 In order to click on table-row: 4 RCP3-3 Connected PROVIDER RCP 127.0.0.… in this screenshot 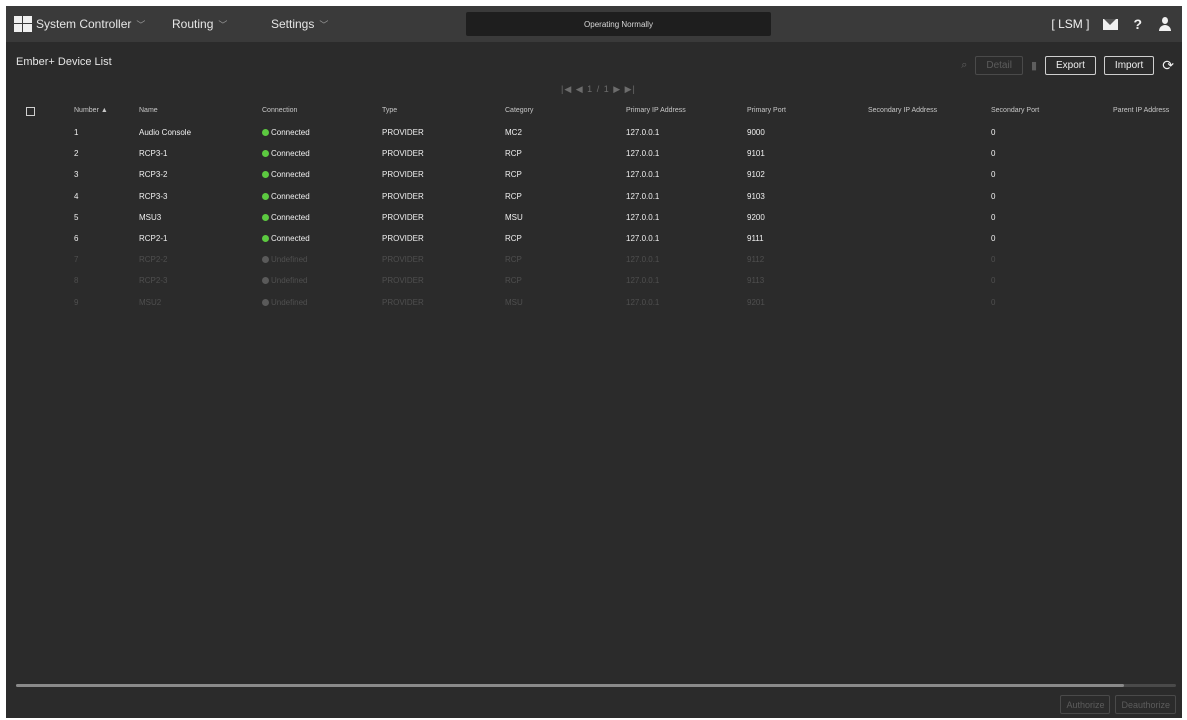, I will do `click(594, 196)`.